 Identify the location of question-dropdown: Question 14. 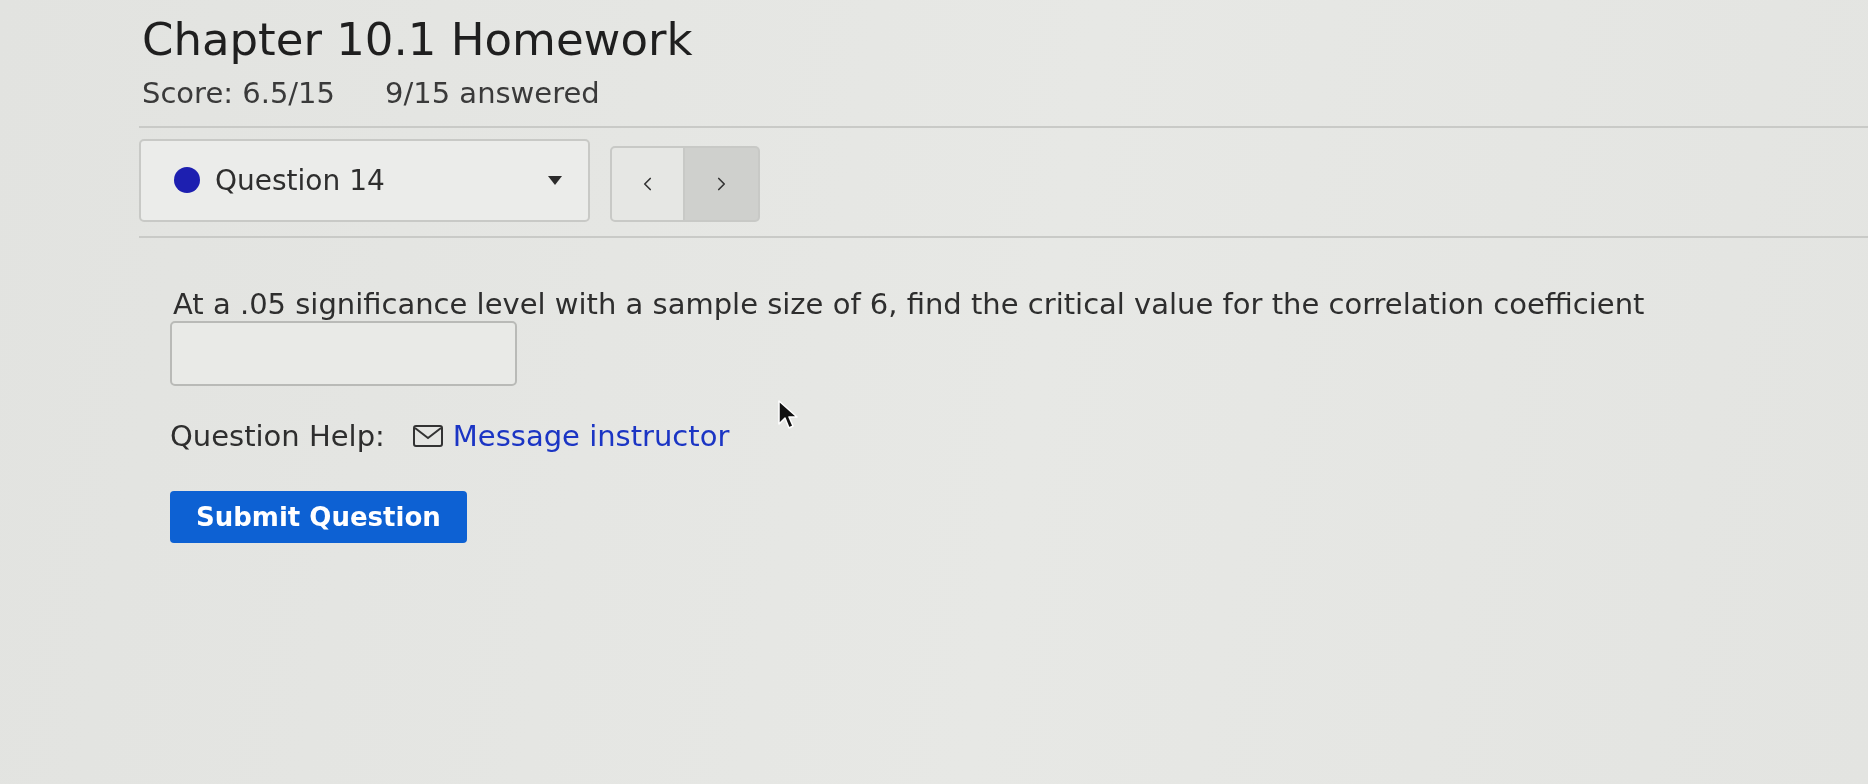
(364, 180).